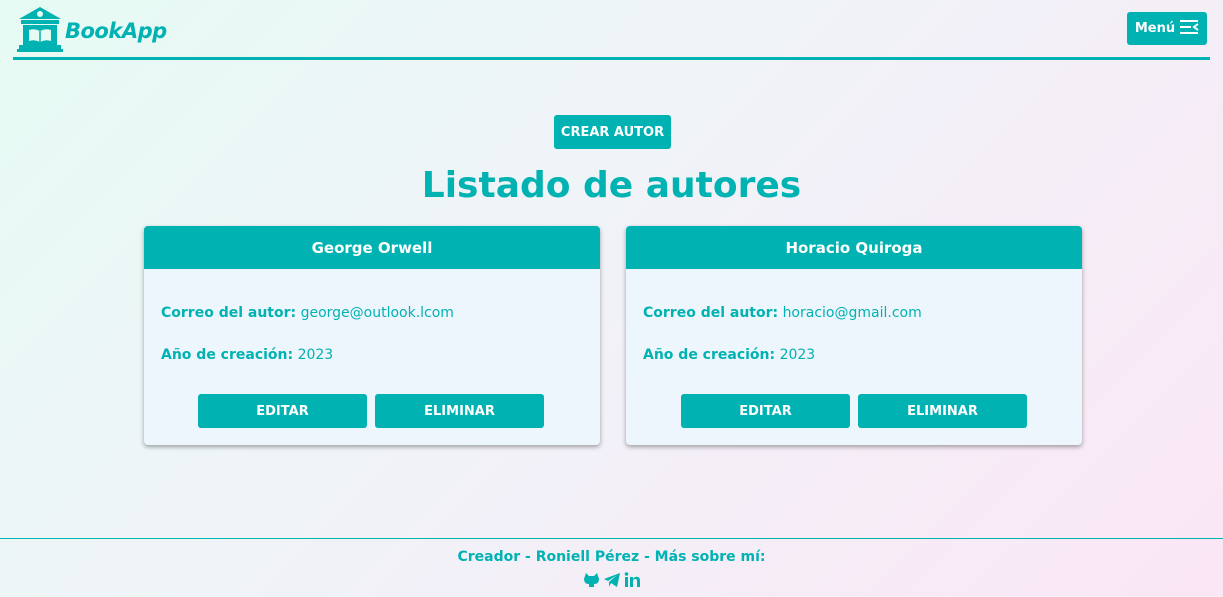  Describe the element at coordinates (1189, 29) in the screenshot. I see `menu-collapse-icon` at that location.